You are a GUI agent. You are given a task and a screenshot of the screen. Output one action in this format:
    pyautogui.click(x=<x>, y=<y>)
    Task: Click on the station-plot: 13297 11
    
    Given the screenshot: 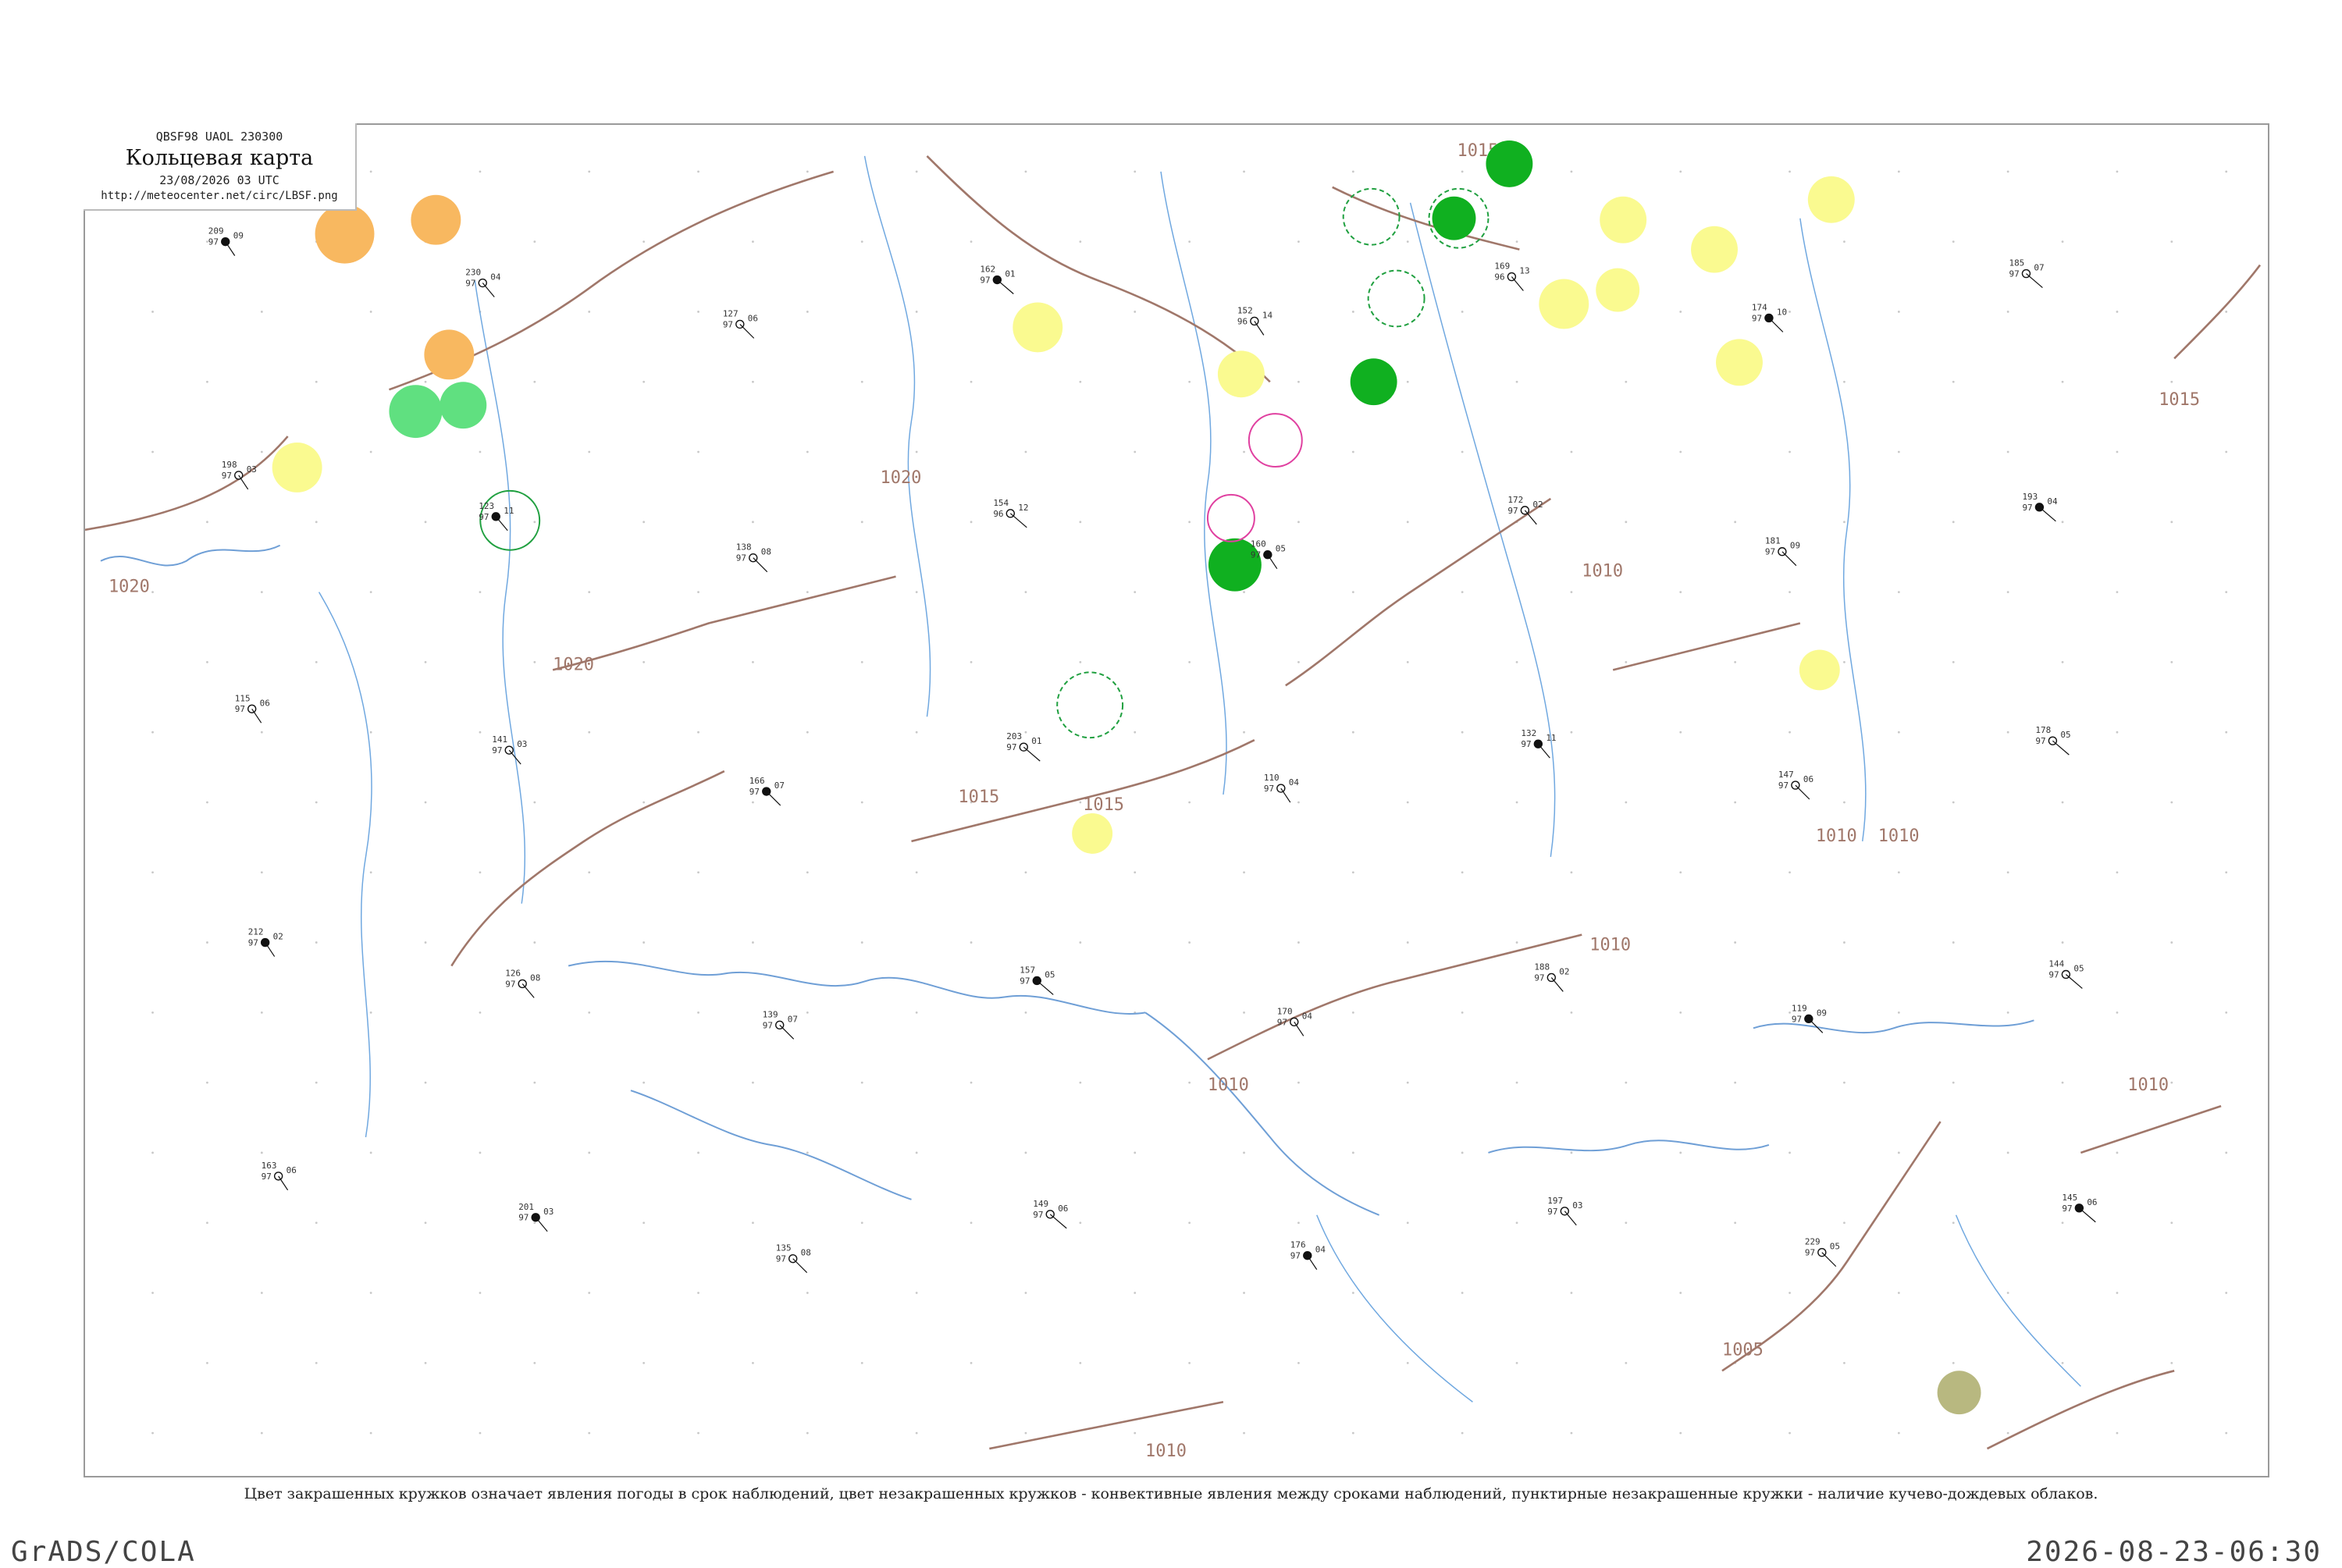 What is the action you would take?
    pyautogui.click(x=1539, y=743)
    